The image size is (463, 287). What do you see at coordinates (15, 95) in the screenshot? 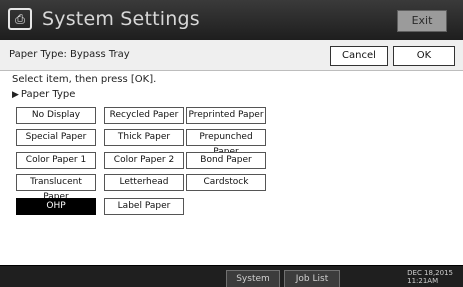
I see `triangle-right-icon: ▶` at bounding box center [15, 95].